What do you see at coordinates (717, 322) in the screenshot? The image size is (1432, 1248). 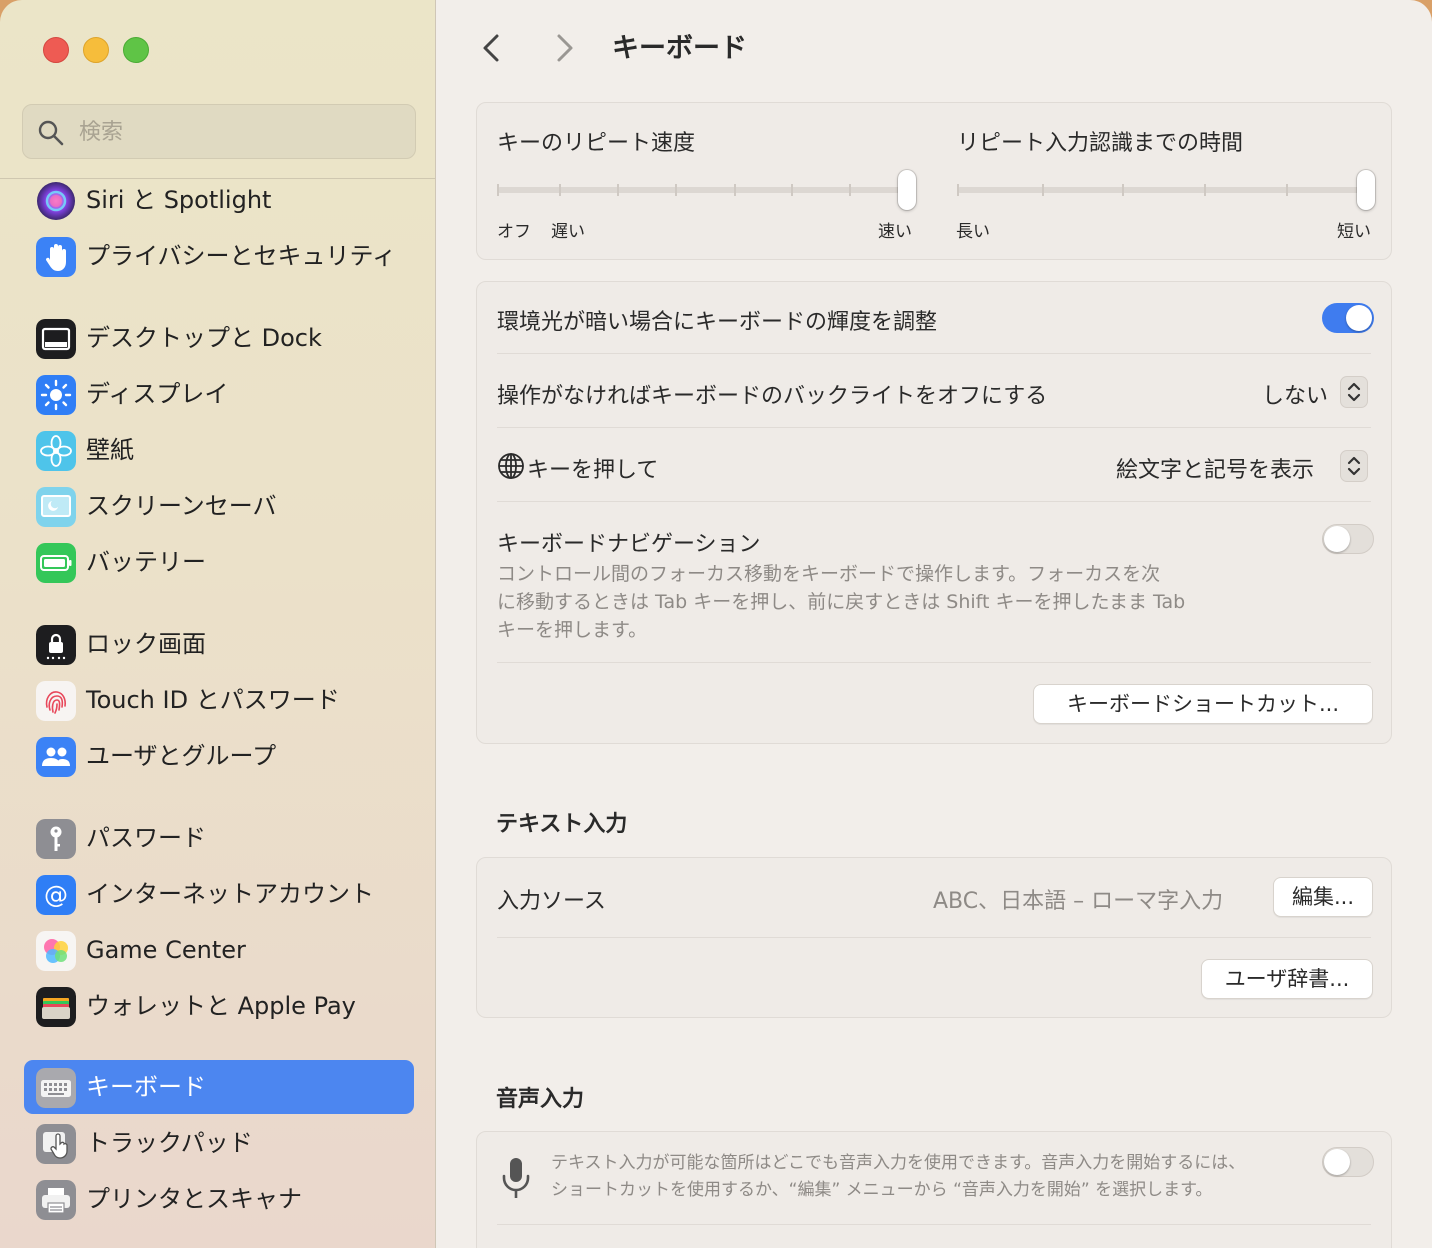 I see `ambient-light-label: 環境光が暗い場合にキーボードの輝度を調整` at bounding box center [717, 322].